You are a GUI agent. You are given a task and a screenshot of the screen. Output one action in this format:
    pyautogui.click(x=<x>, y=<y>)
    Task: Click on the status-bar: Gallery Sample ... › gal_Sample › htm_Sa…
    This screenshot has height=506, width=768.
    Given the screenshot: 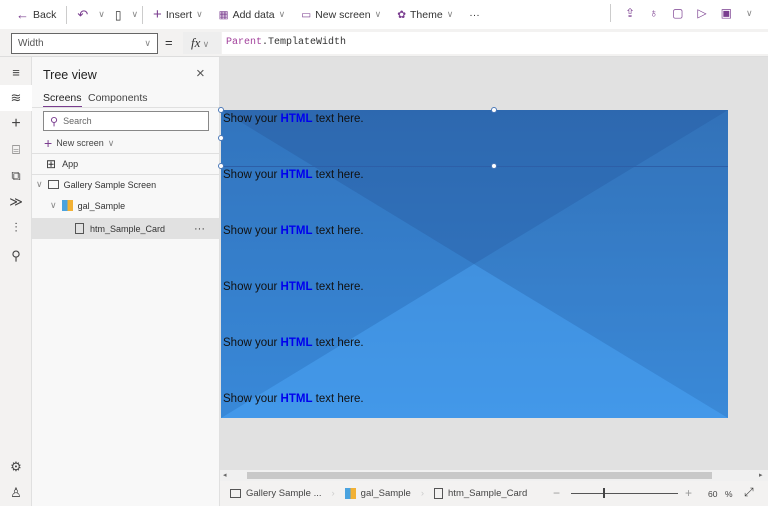 What is the action you would take?
    pyautogui.click(x=494, y=493)
    